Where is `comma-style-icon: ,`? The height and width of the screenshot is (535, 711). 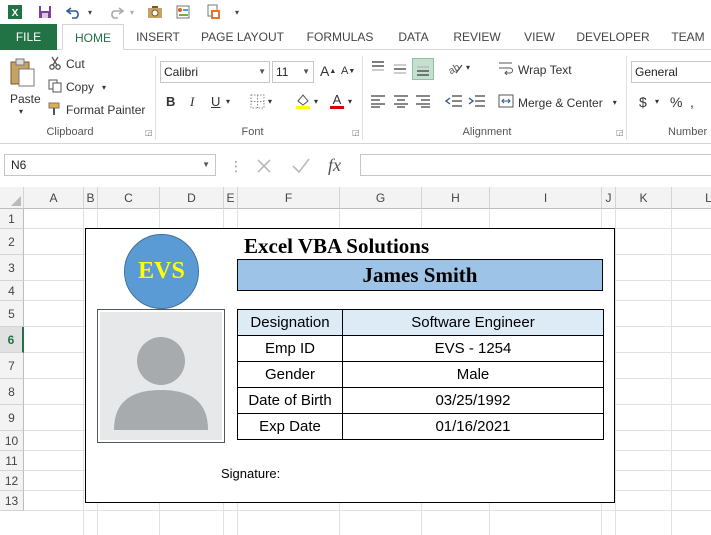 comma-style-icon: , is located at coordinates (692, 102).